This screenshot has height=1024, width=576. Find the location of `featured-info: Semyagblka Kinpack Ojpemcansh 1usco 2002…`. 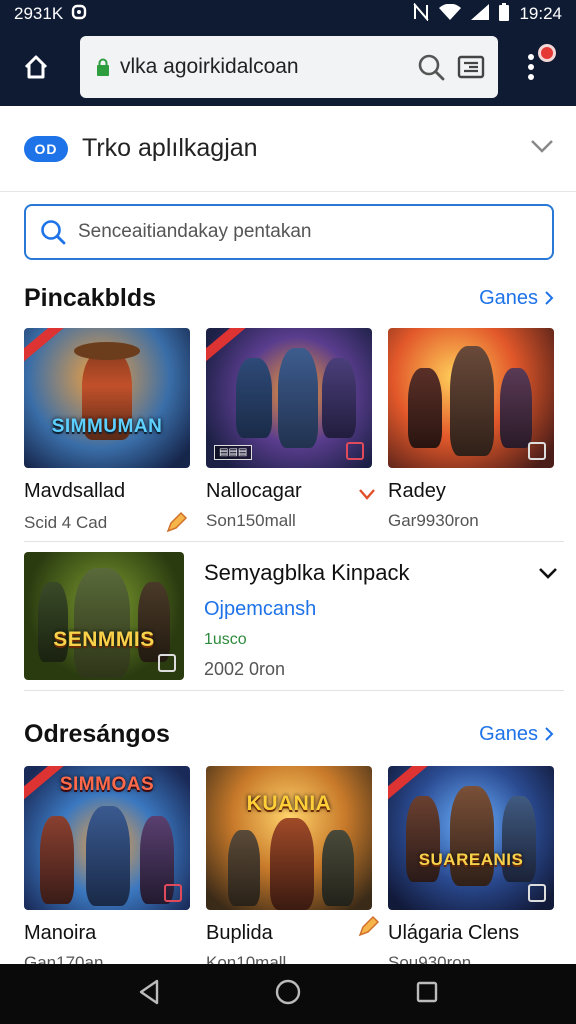

featured-info: Semyagblka Kinpack Ojpemcansh 1usco 2002… is located at coordinates (384, 621).